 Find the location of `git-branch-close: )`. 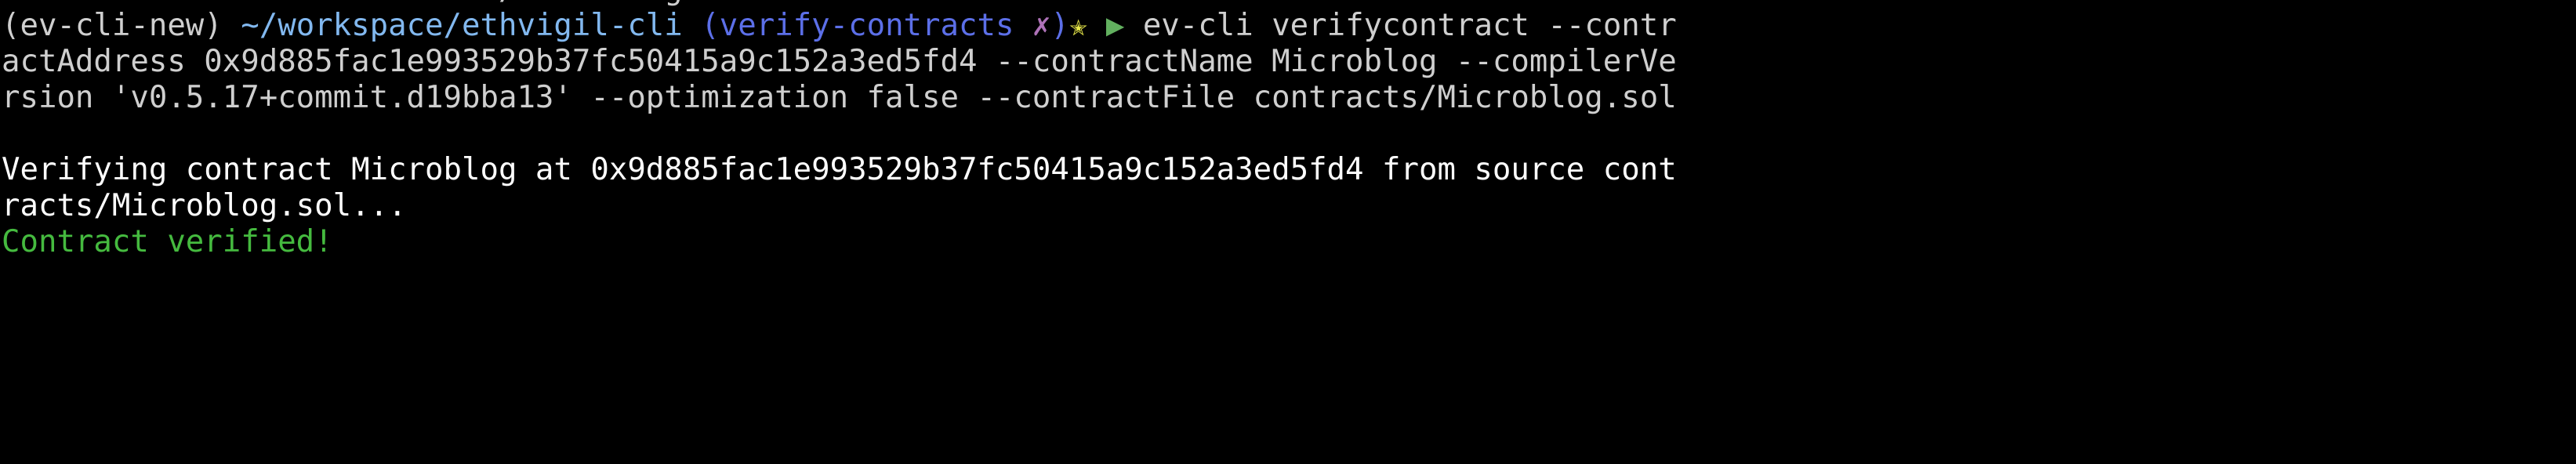

git-branch-close: ) is located at coordinates (1060, 25).